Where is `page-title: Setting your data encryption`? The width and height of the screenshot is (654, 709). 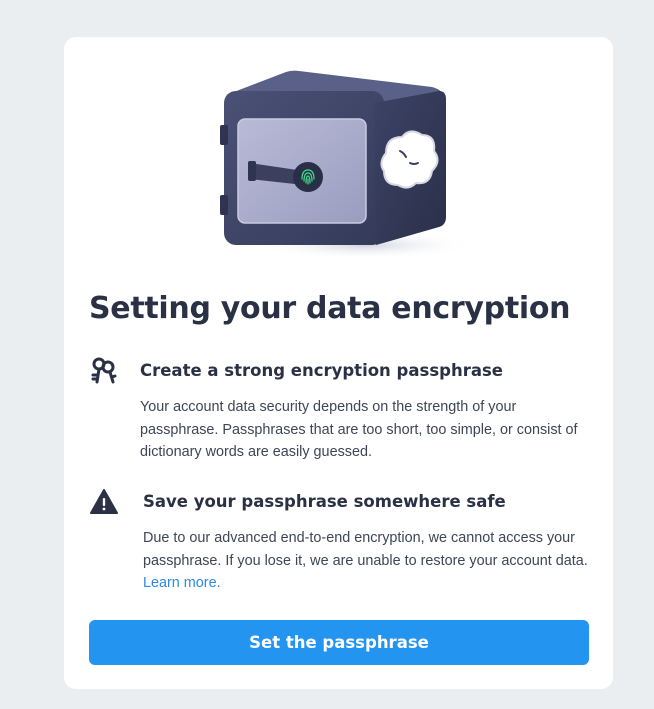
page-title: Setting your data encryption is located at coordinates (330, 308).